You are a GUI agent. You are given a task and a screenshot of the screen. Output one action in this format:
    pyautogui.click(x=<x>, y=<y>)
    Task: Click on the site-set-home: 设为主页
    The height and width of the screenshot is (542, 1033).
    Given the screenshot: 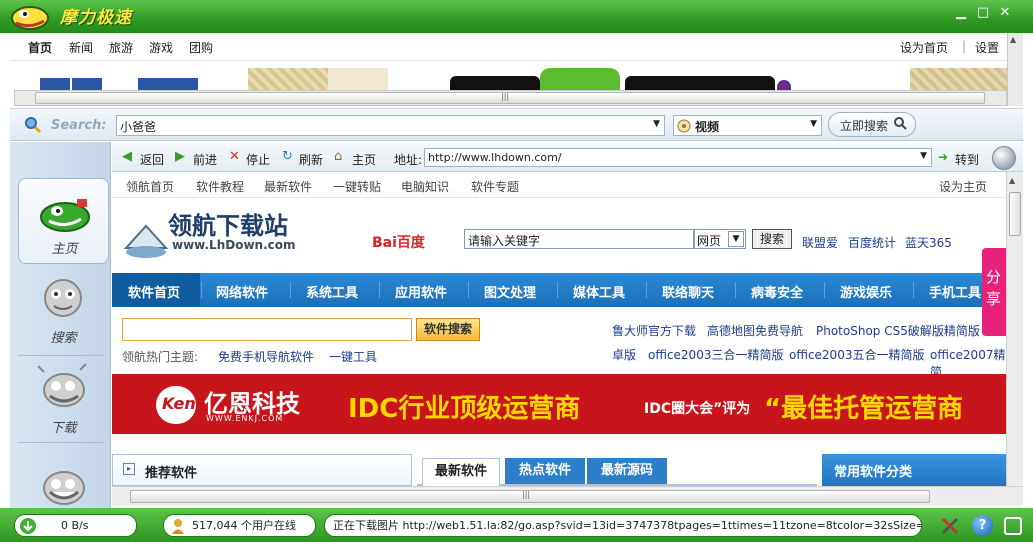 What is the action you would take?
    pyautogui.click(x=963, y=186)
    